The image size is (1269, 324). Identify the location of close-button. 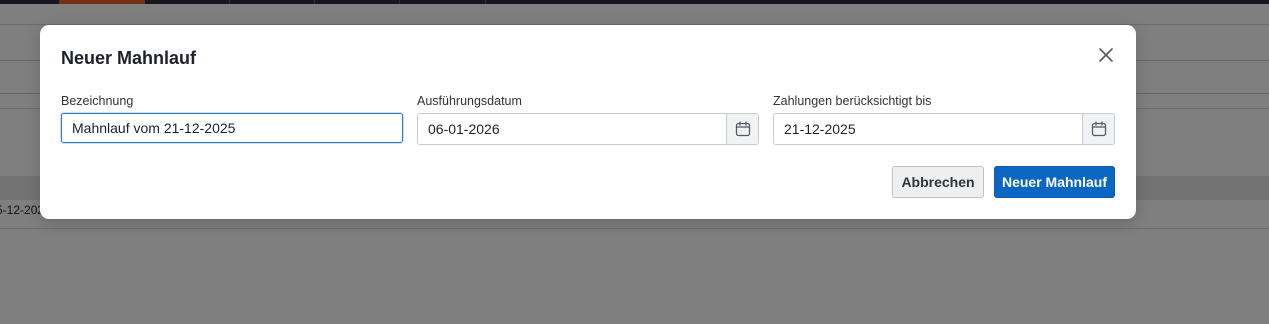
(1106, 55).